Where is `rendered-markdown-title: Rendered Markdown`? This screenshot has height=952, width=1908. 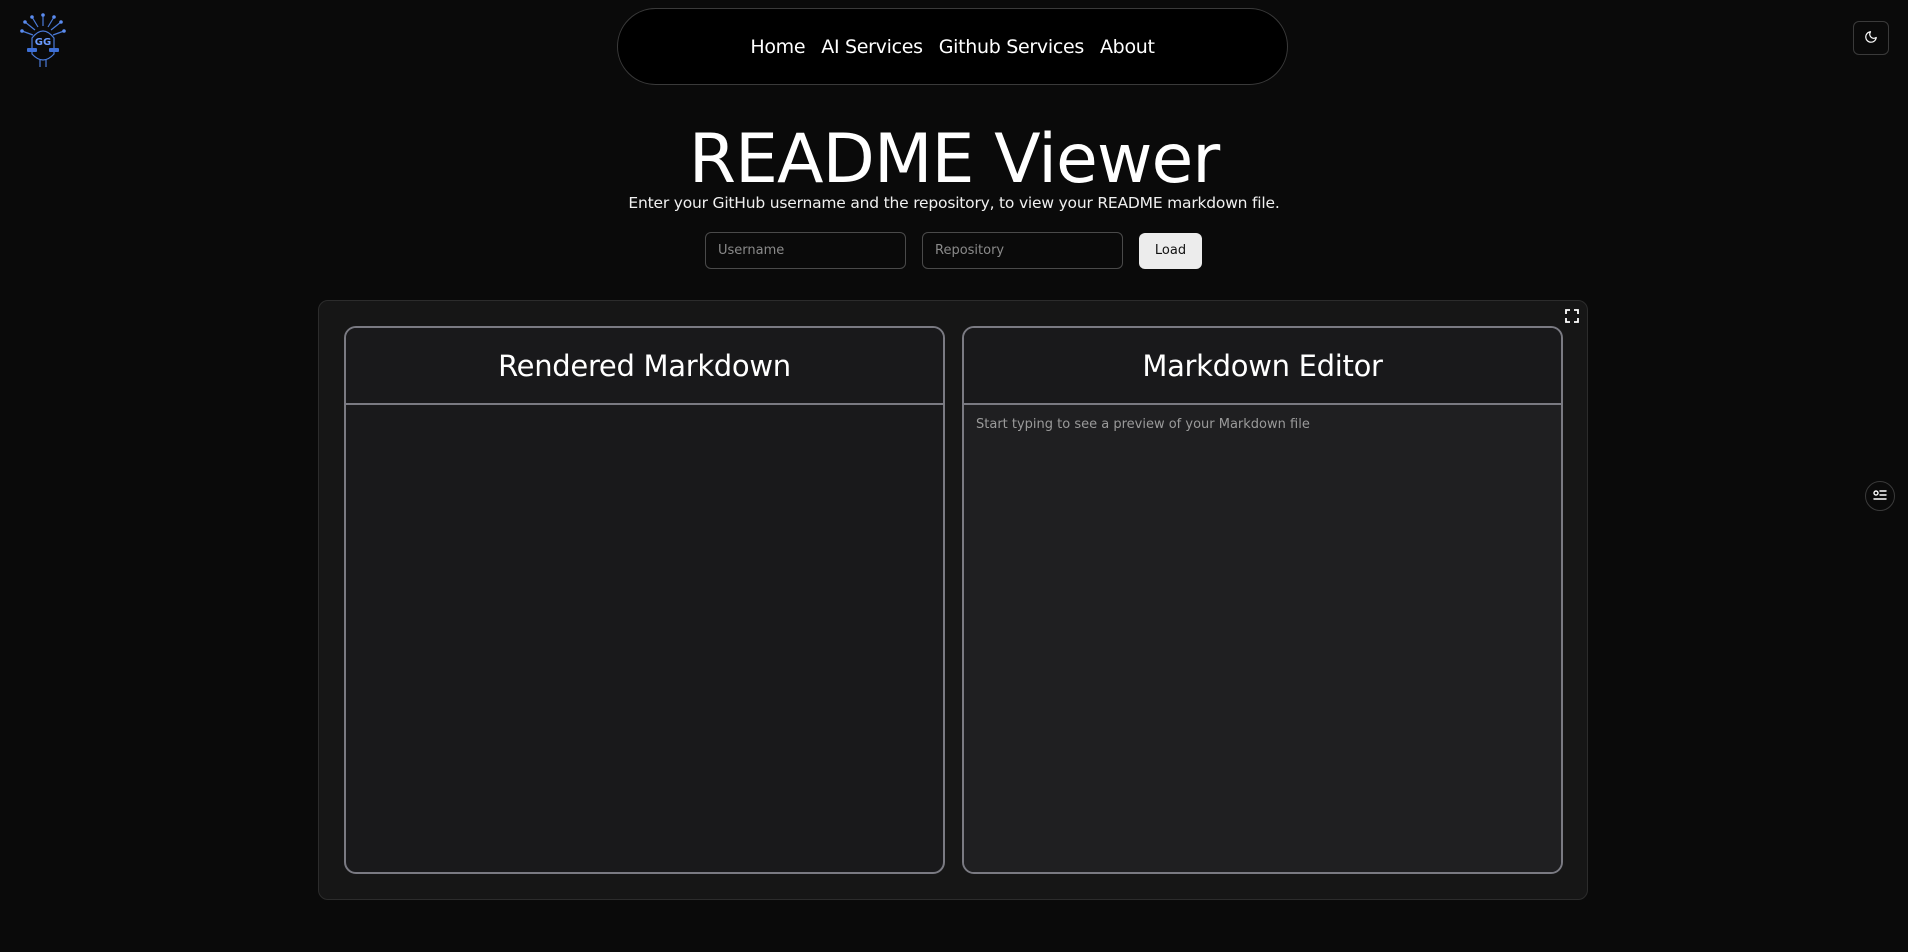 rendered-markdown-title: Rendered Markdown is located at coordinates (644, 366).